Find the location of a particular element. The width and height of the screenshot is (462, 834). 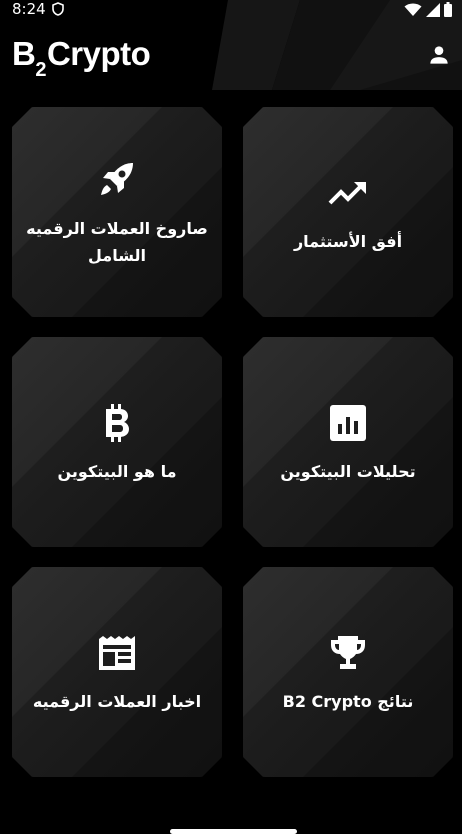

card-label: تحليلات البيتكوين is located at coordinates (348, 471).